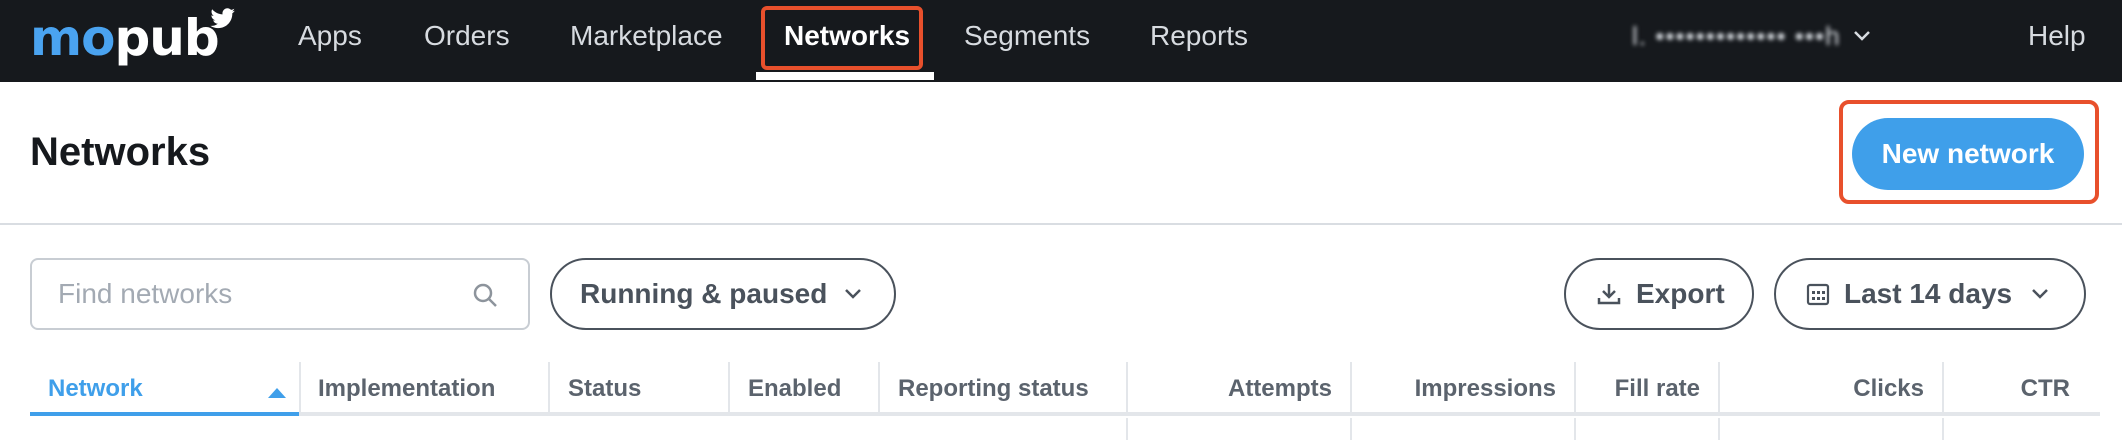  I want to click on column-header-implementation: Implementation, so click(406, 394).